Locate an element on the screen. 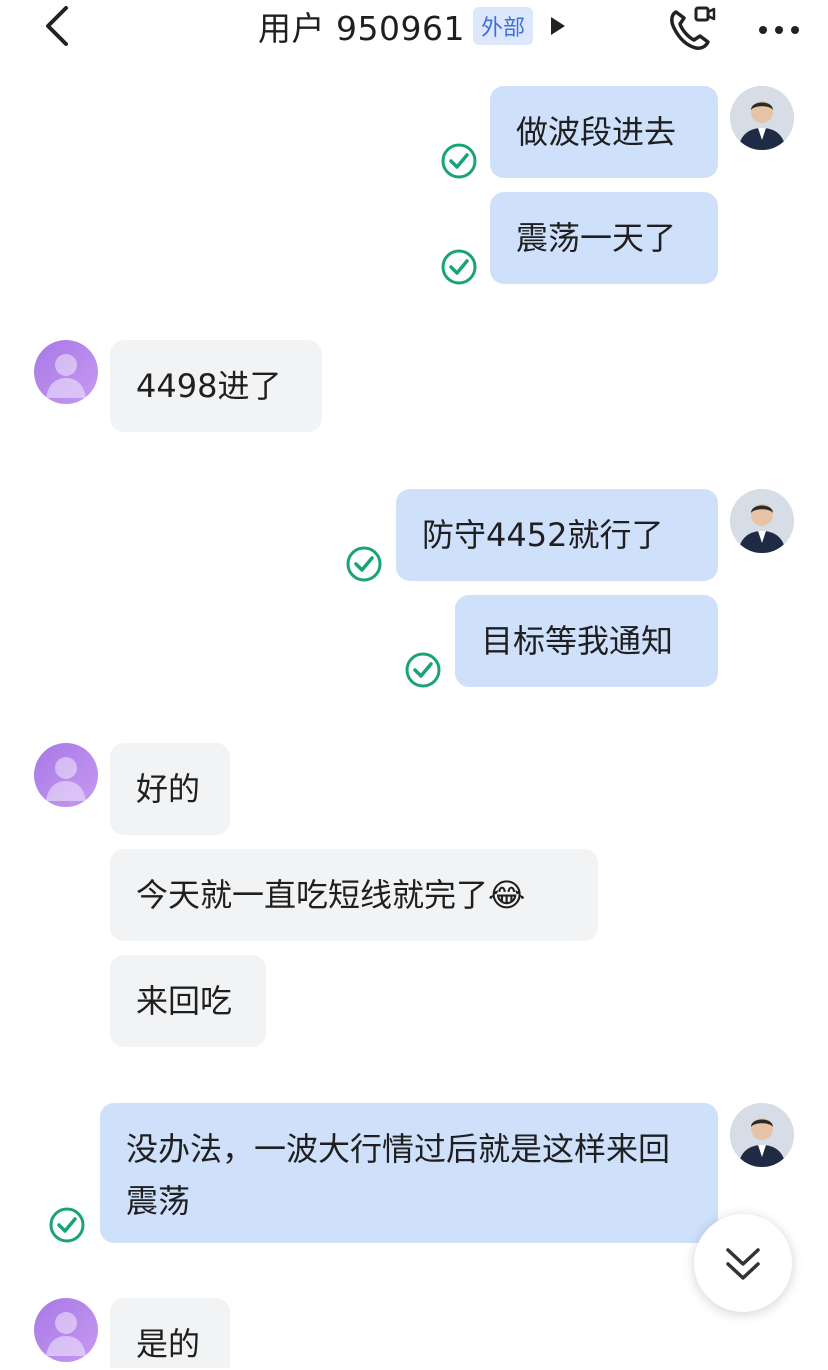 Image resolution: width=828 pixels, height=1370 pixels. message-bubble-9: 没办法，一波大行情过后就是这样来回震荡 is located at coordinates (409, 1173).